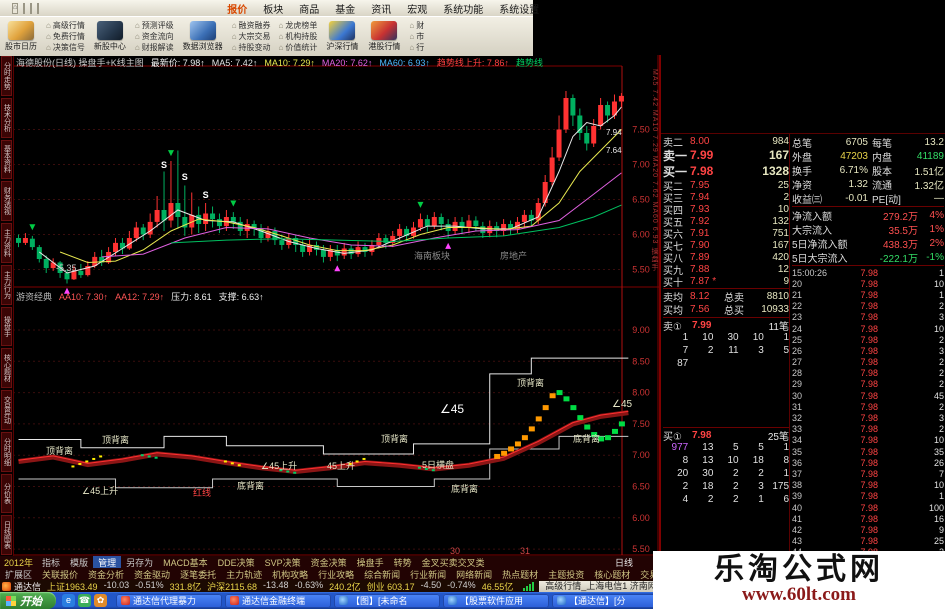 The image size is (945, 609). Describe the element at coordinates (566, 574) in the screenshot. I see `tab-主题投资: 主题投资` at that location.